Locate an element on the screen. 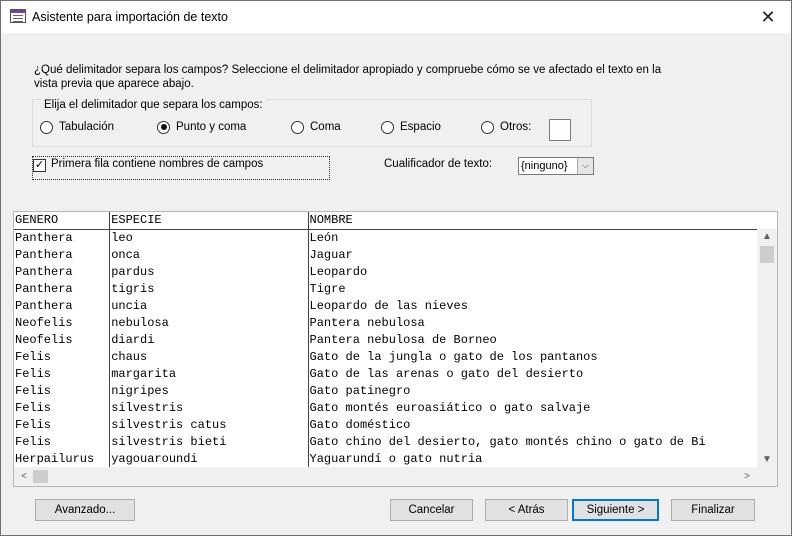  table-cell: pardus is located at coordinates (209, 271).